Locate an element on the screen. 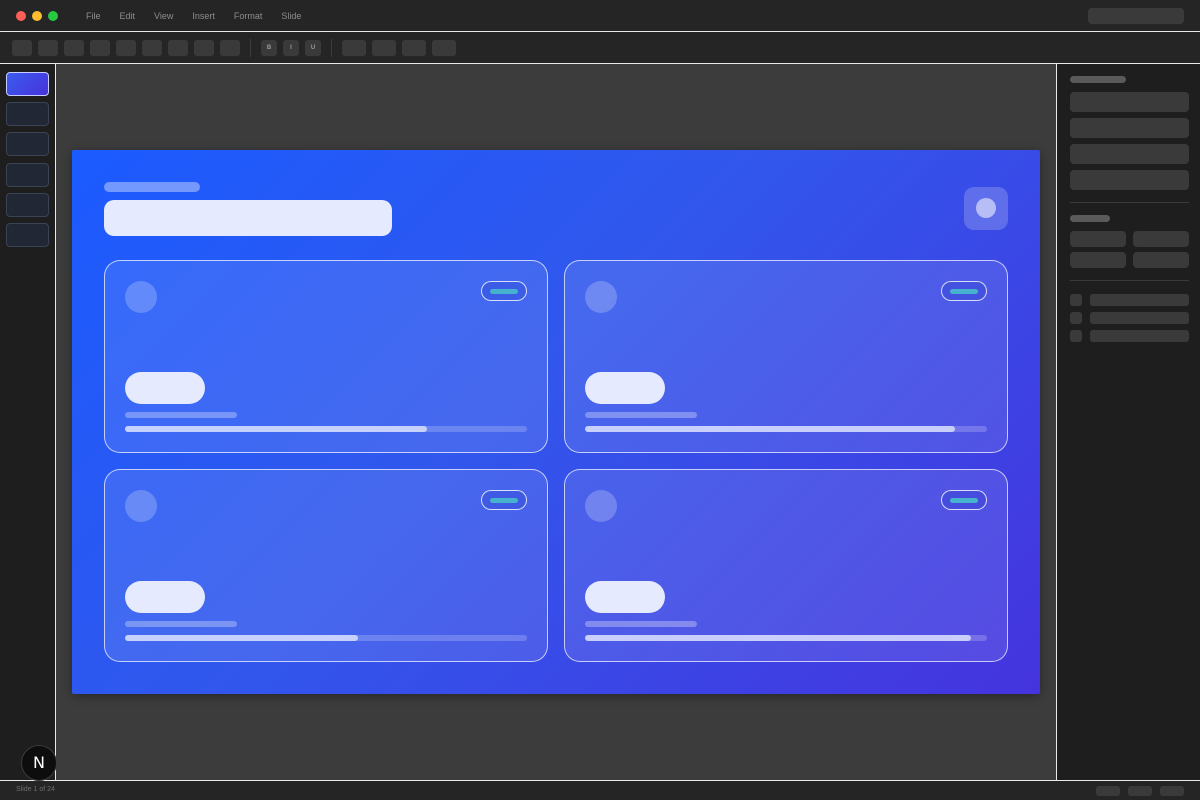 This screenshot has width=1200, height=800. menu-format: Format is located at coordinates (248, 16).